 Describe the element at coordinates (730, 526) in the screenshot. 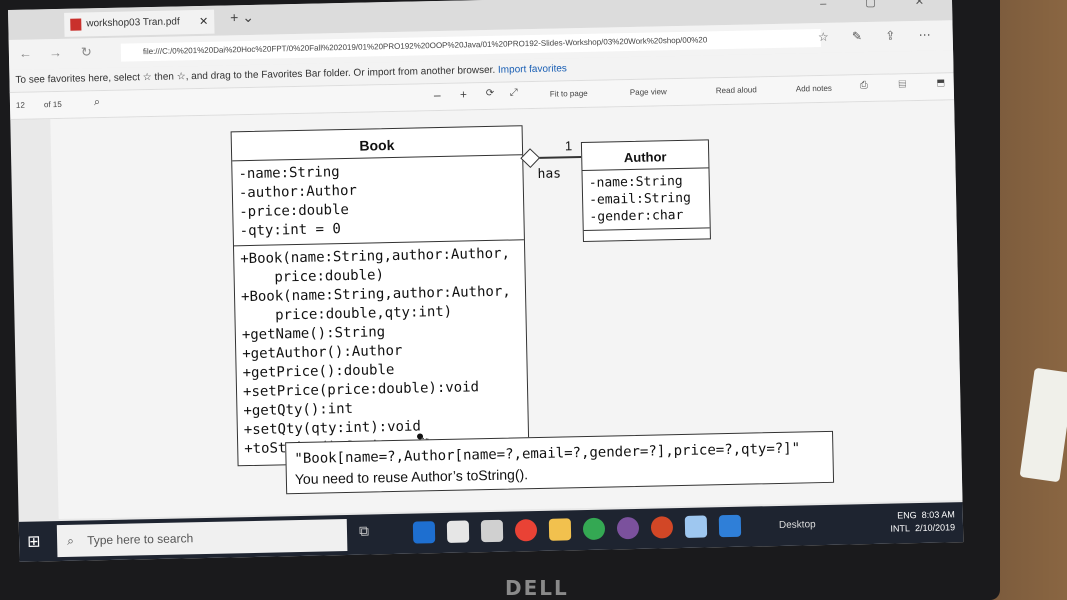

I see `ie-icon` at that location.